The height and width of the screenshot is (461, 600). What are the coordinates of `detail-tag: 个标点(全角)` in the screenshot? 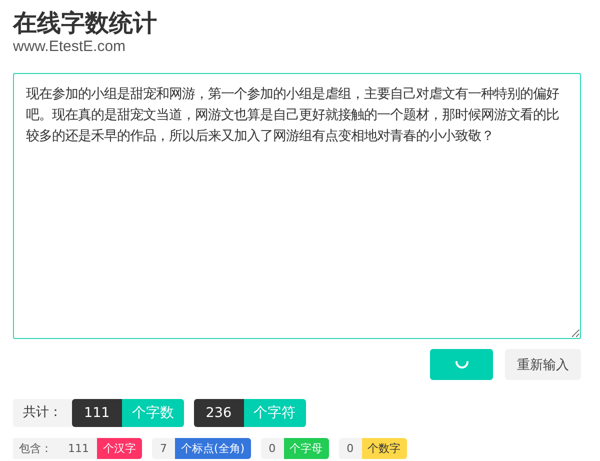 It's located at (213, 448).